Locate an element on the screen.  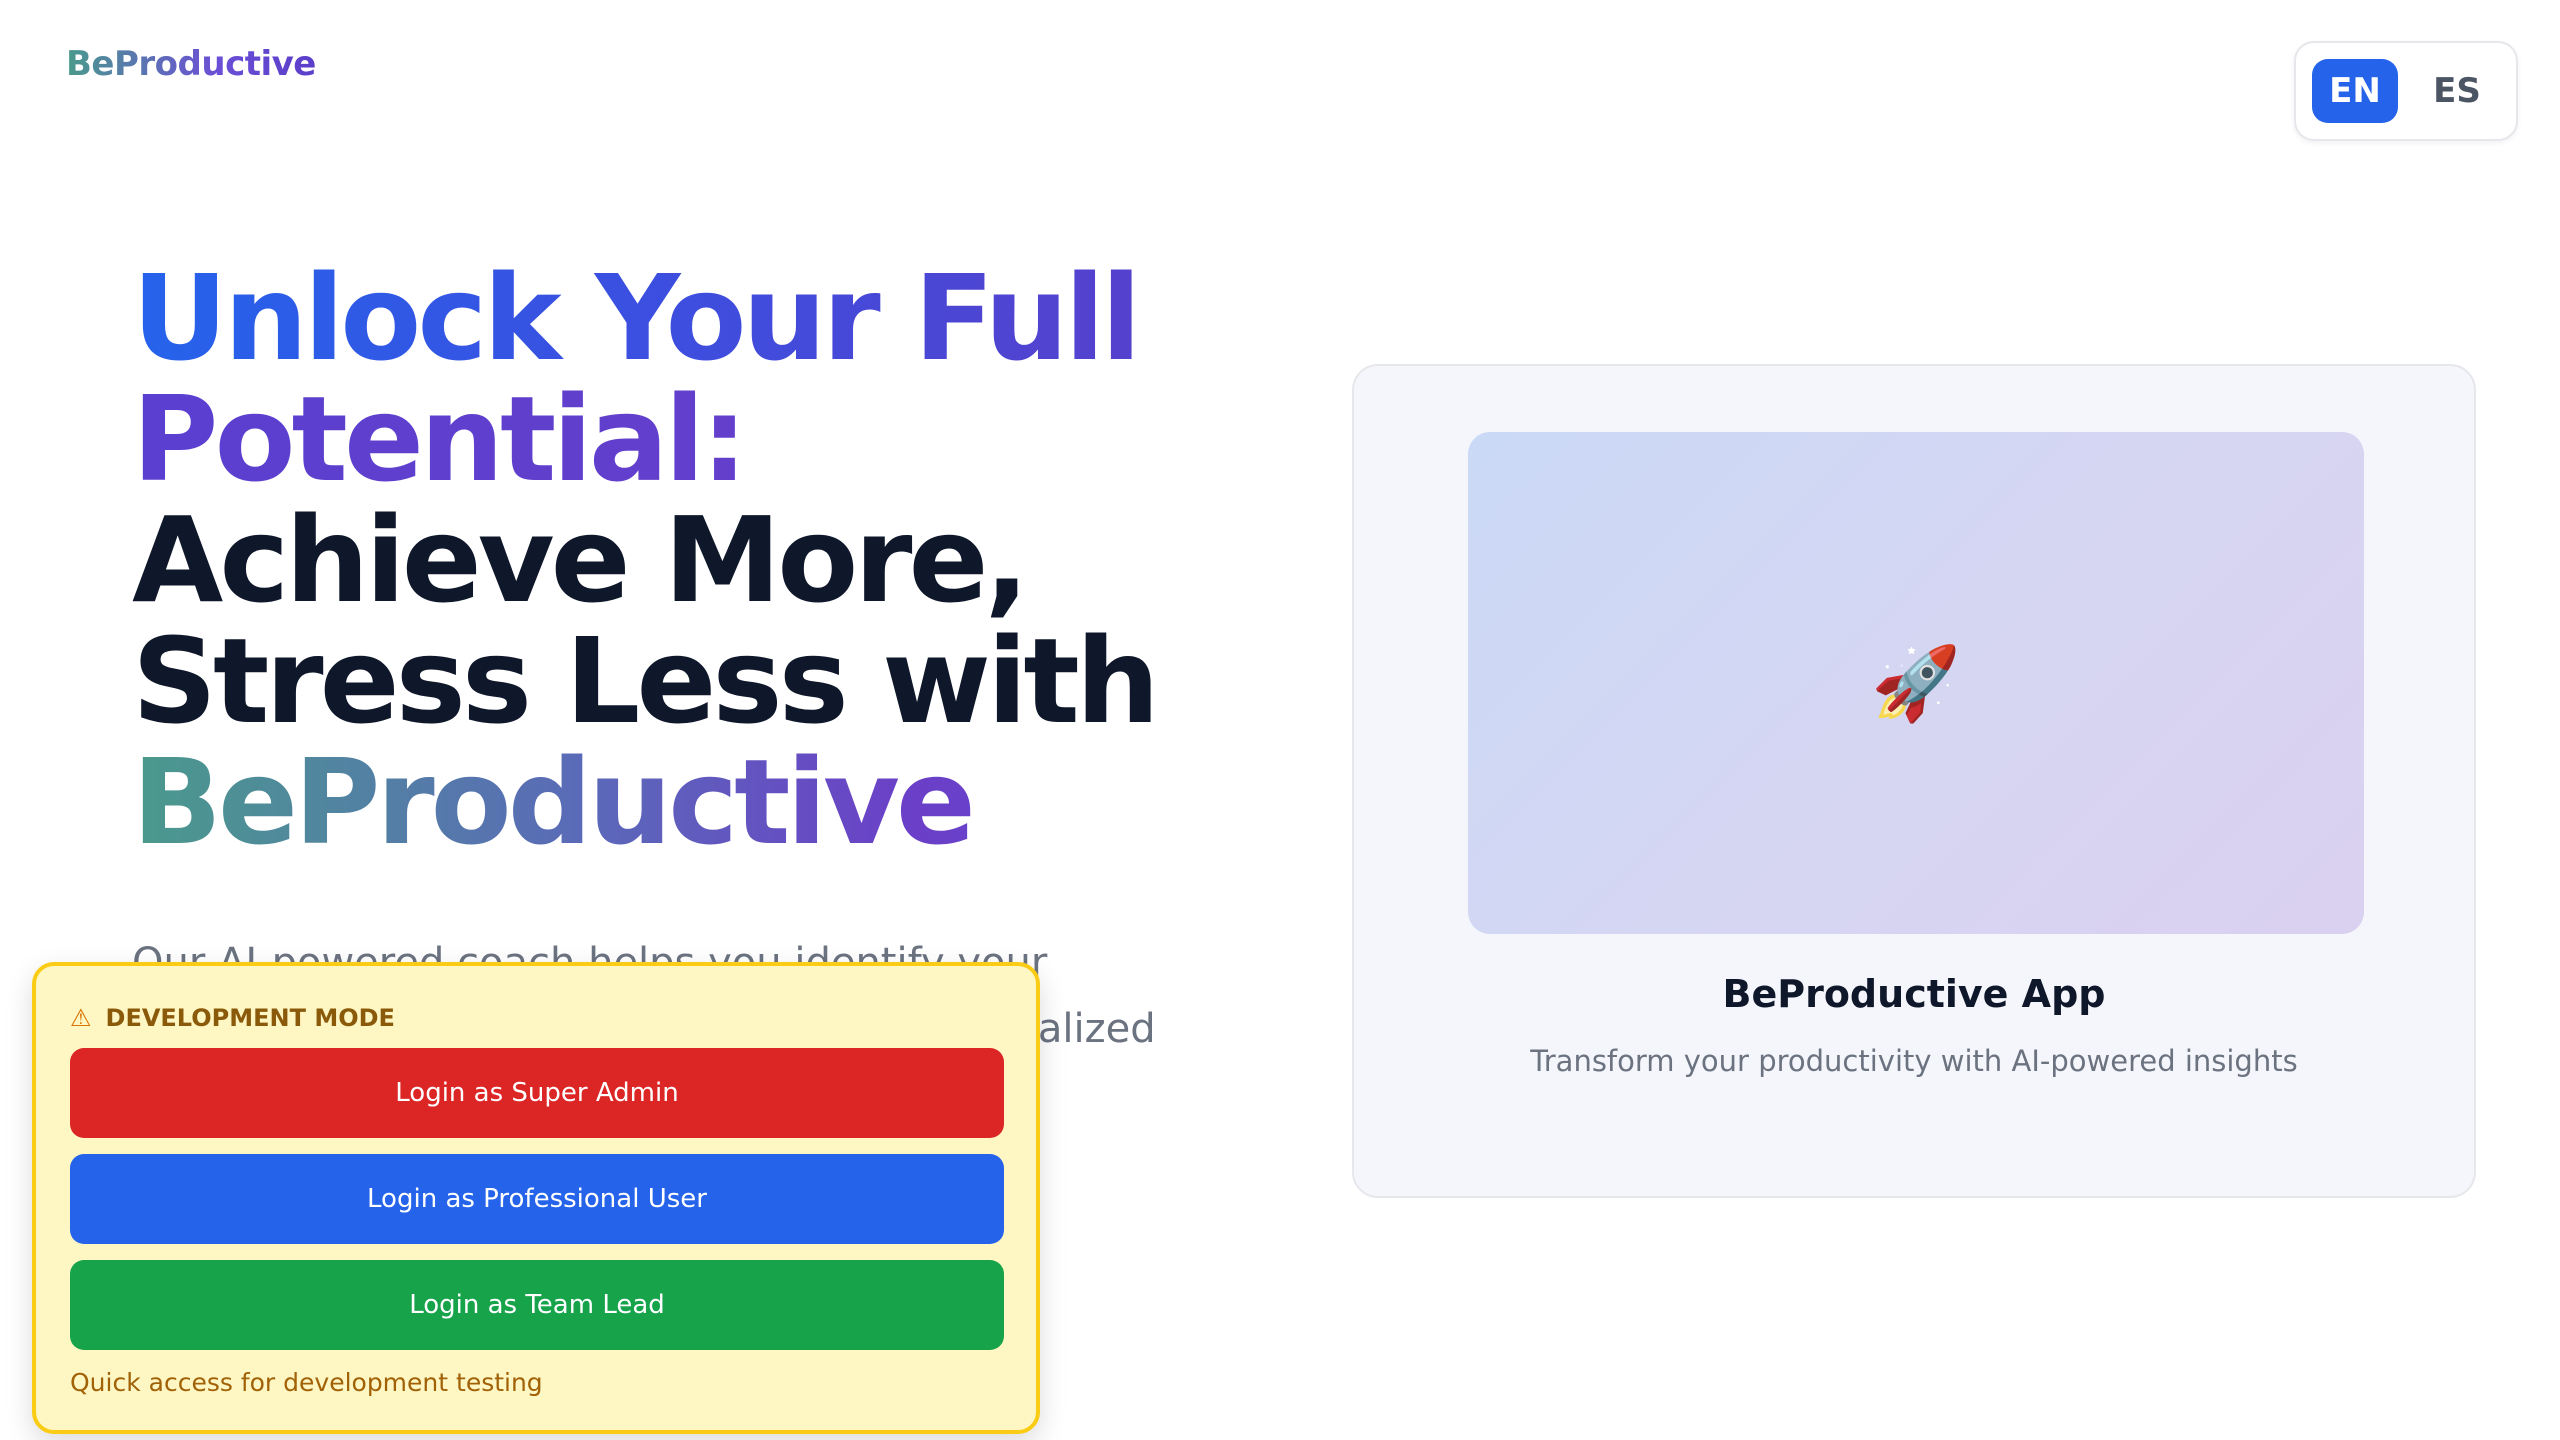
hero-title-line-1: Unlock Your Full is located at coordinates (692, 318).